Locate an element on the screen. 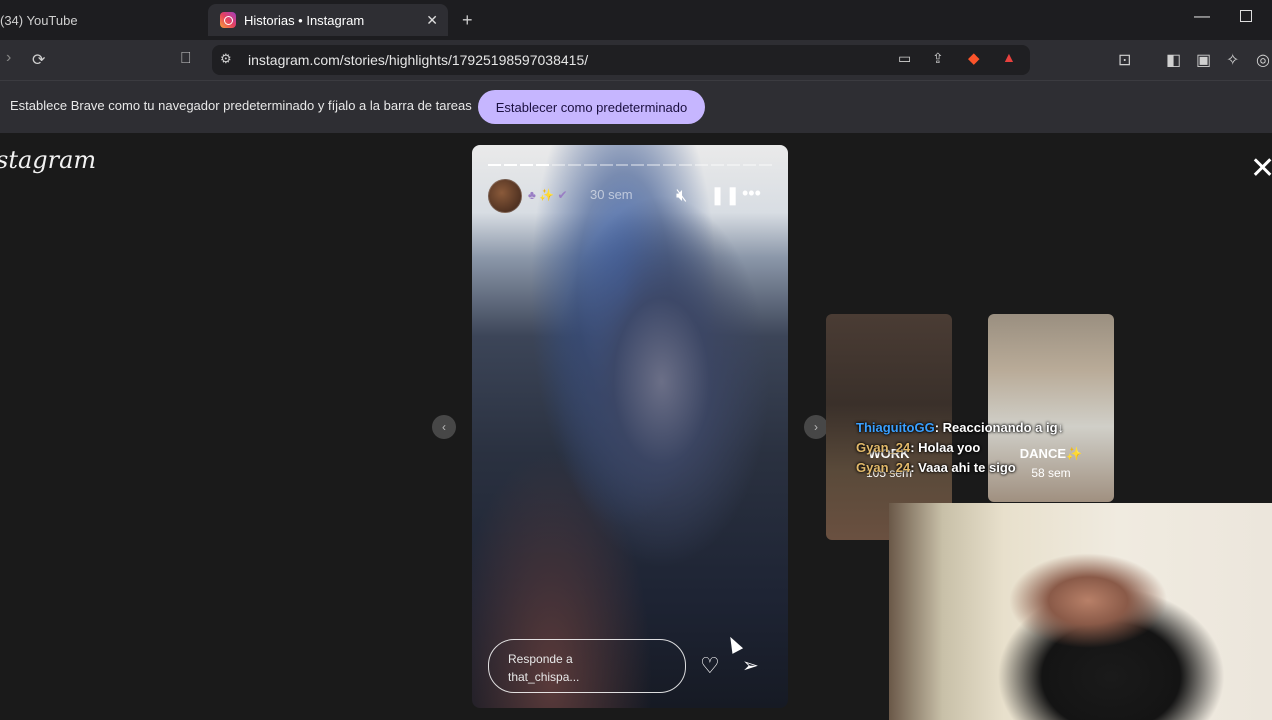 The width and height of the screenshot is (1272, 720). chat-message: Gyan_24: Holaa yoo is located at coordinates (918, 447).